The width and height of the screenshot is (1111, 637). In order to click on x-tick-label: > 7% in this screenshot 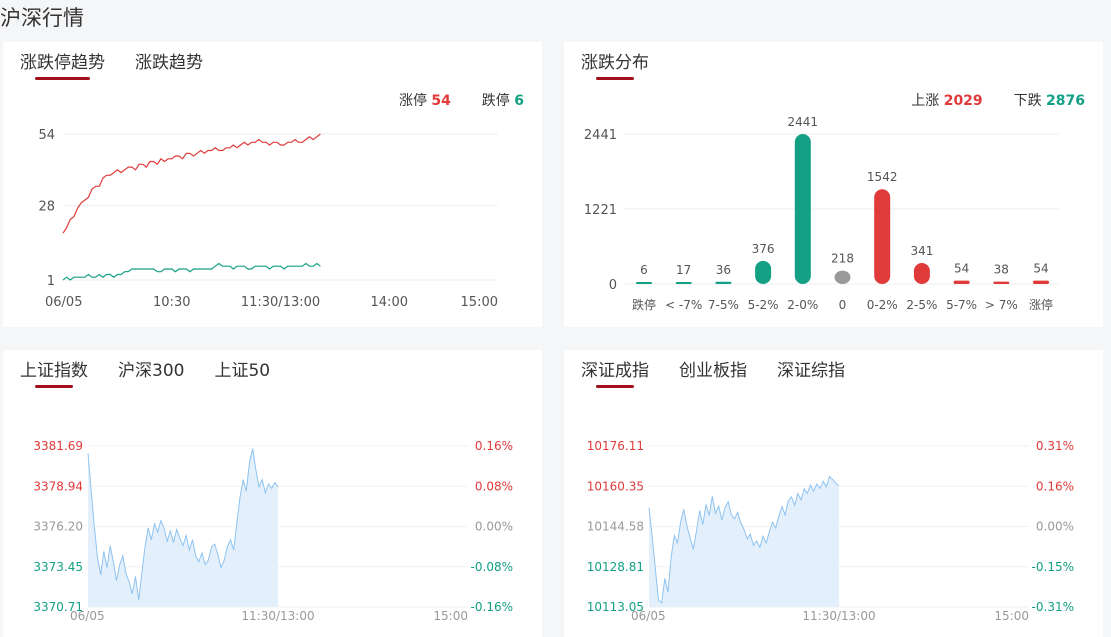, I will do `click(1001, 305)`.